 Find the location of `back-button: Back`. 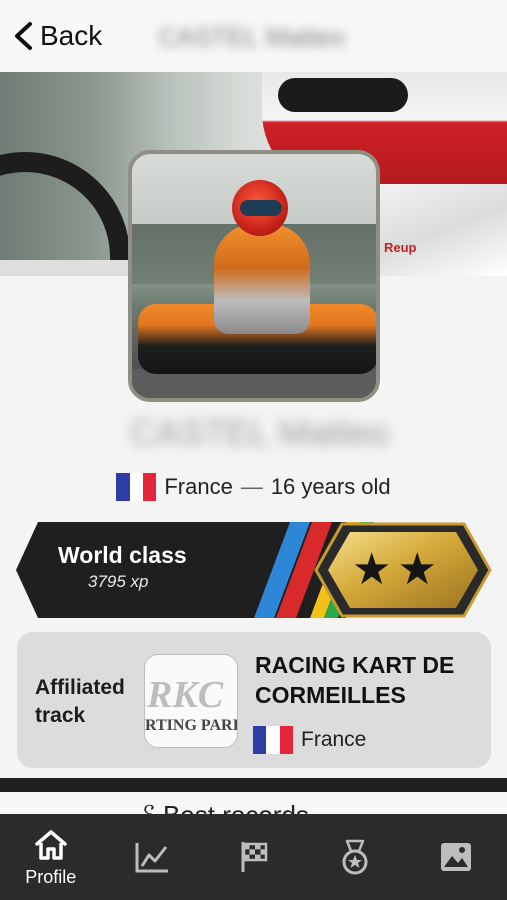

back-button: Back is located at coordinates (57, 36).